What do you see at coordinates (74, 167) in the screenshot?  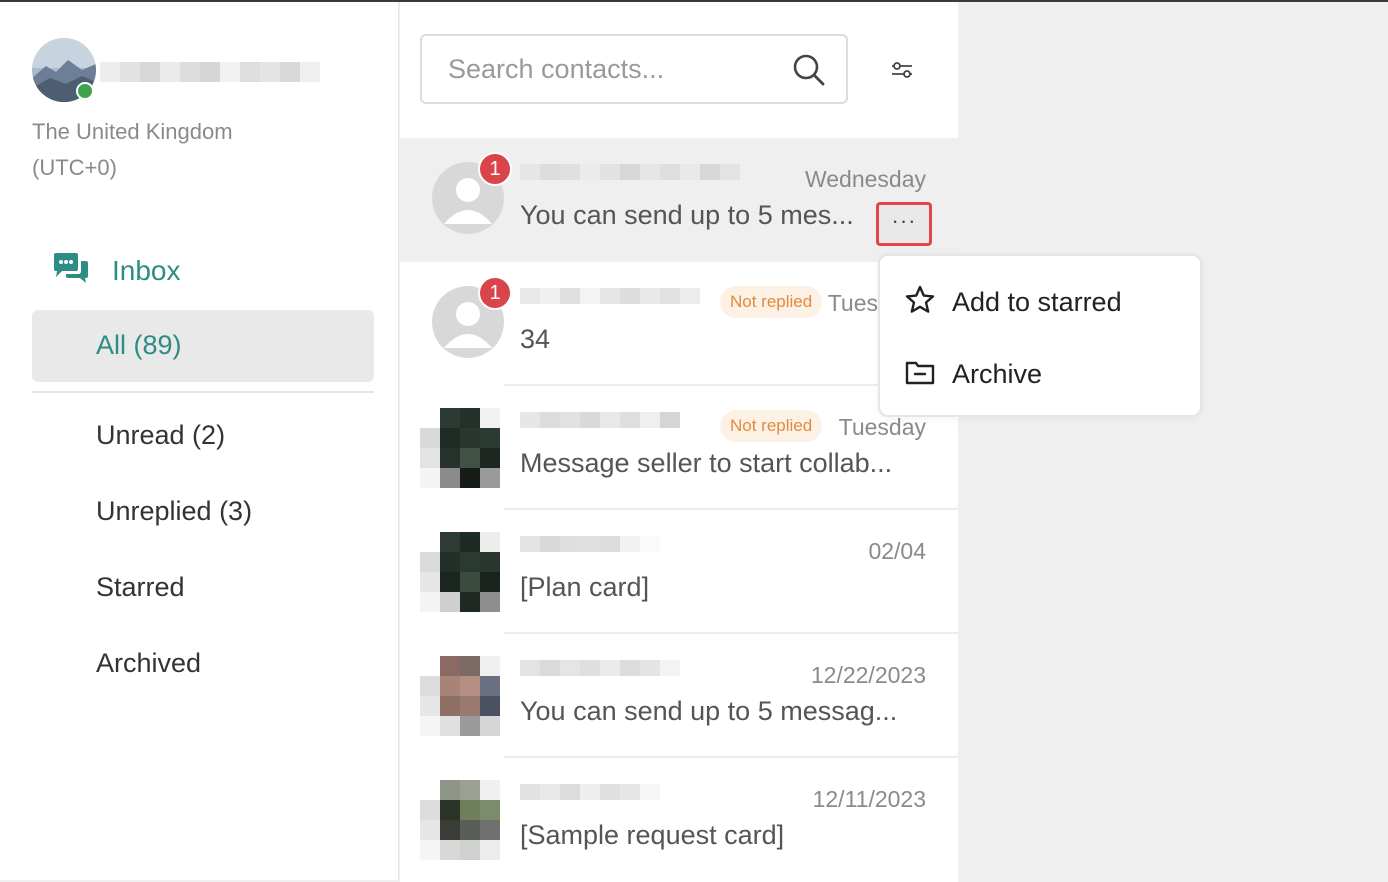 I see `timezone-offset: (UTC+0)` at bounding box center [74, 167].